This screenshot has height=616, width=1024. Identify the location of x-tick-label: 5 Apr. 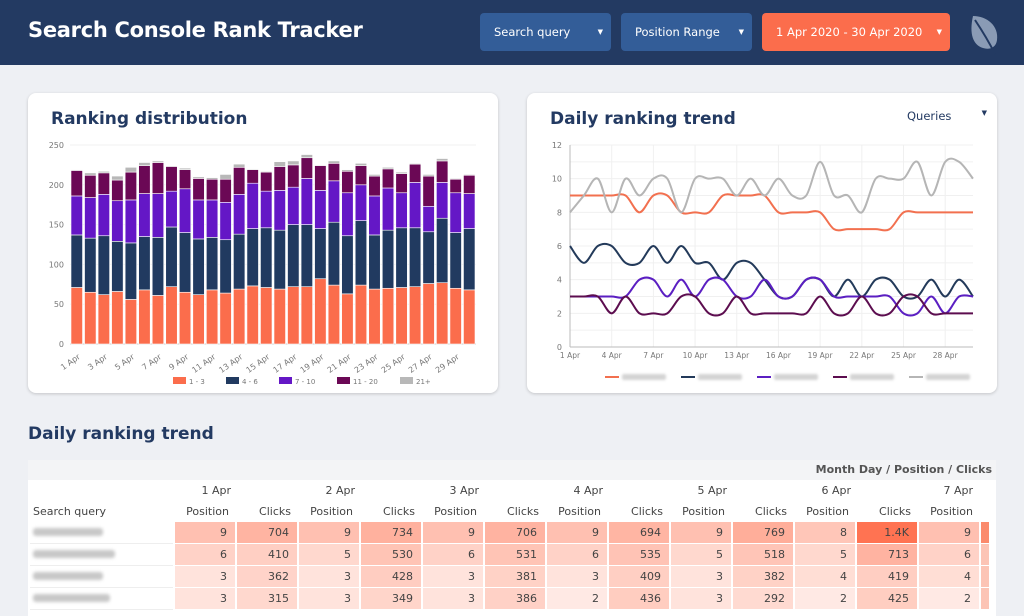
(124, 362).